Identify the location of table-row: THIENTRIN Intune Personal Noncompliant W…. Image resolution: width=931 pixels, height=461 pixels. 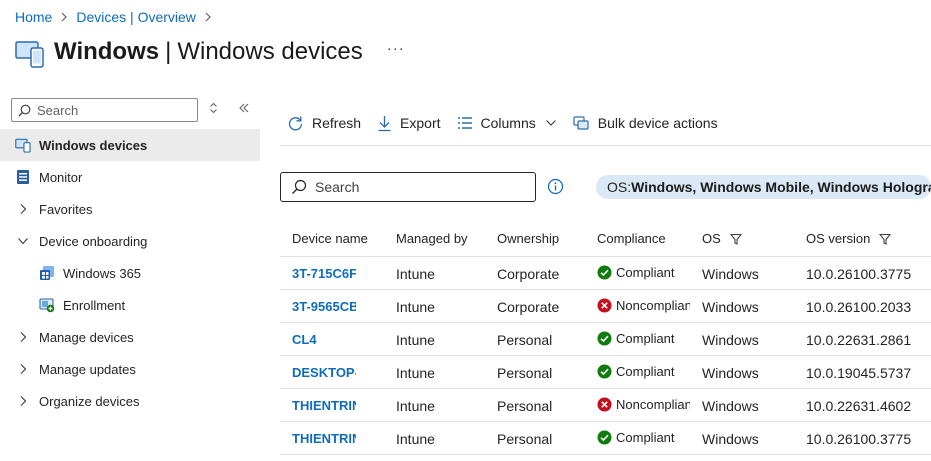
(605, 405).